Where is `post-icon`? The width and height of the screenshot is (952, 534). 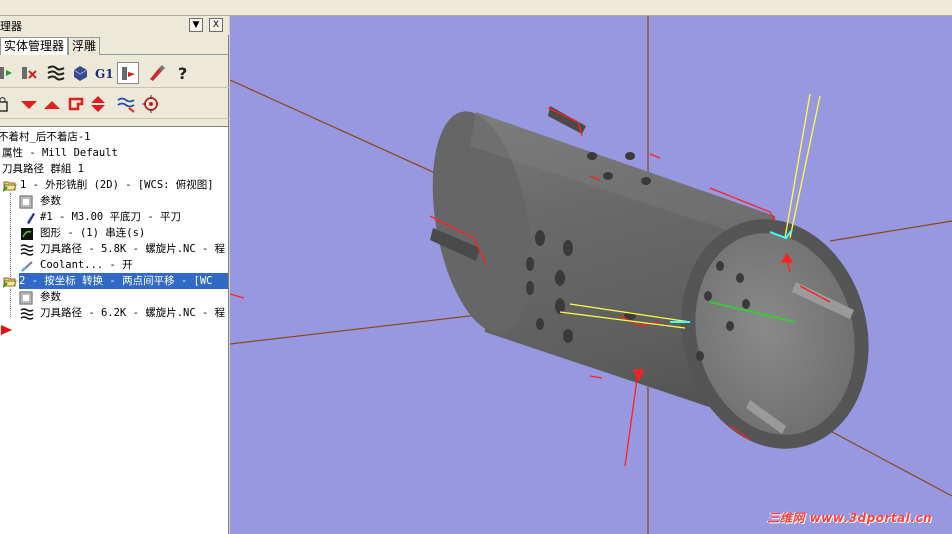 post-icon is located at coordinates (128, 73).